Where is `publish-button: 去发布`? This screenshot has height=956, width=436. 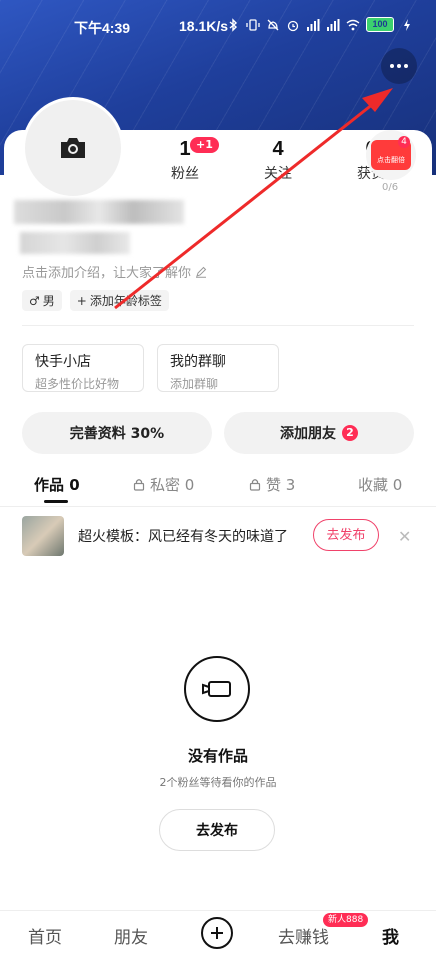 publish-button: 去发布 is located at coordinates (217, 830).